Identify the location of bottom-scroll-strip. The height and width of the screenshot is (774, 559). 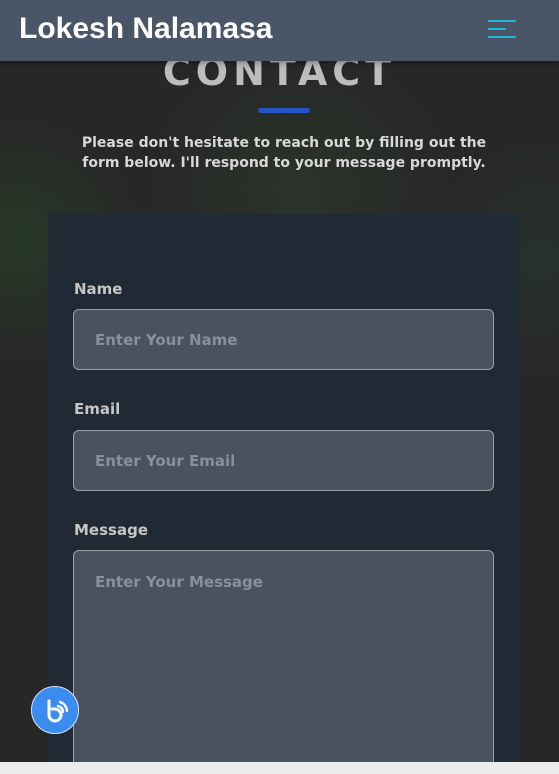
(279, 768).